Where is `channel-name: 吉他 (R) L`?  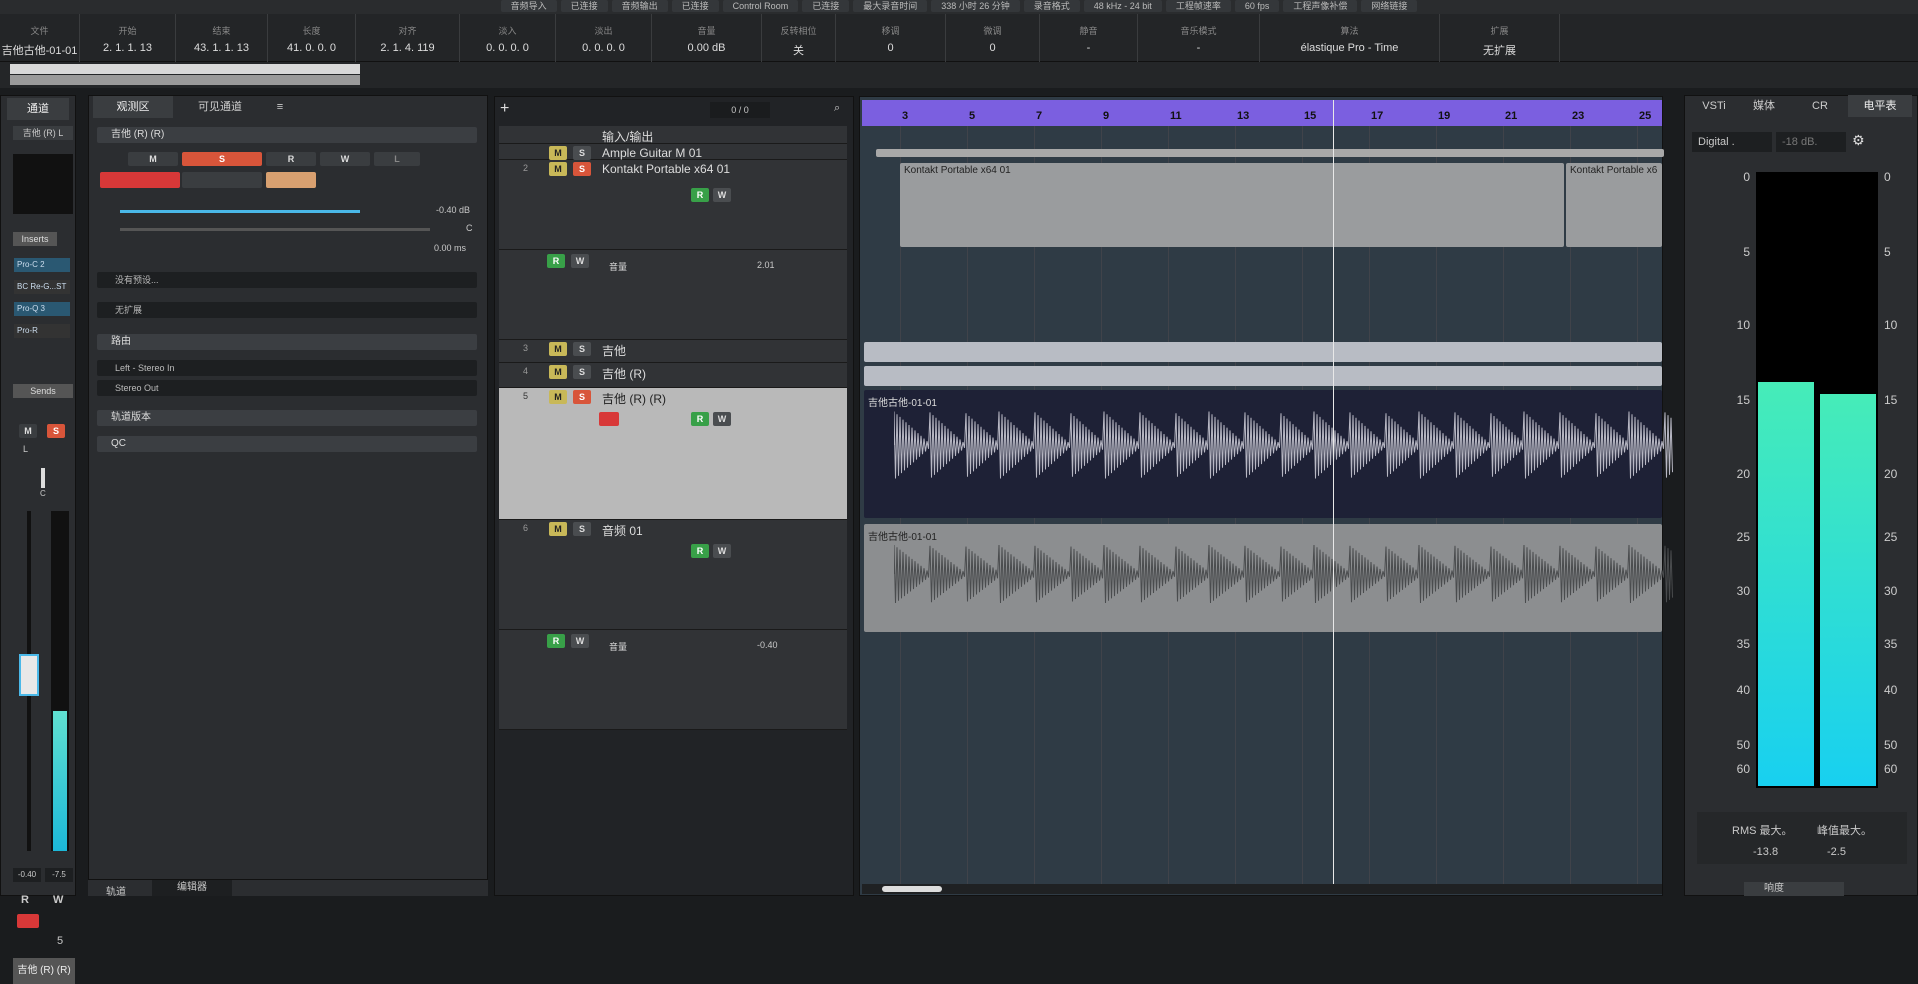
channel-name: 吉他 (R) L is located at coordinates (43, 133).